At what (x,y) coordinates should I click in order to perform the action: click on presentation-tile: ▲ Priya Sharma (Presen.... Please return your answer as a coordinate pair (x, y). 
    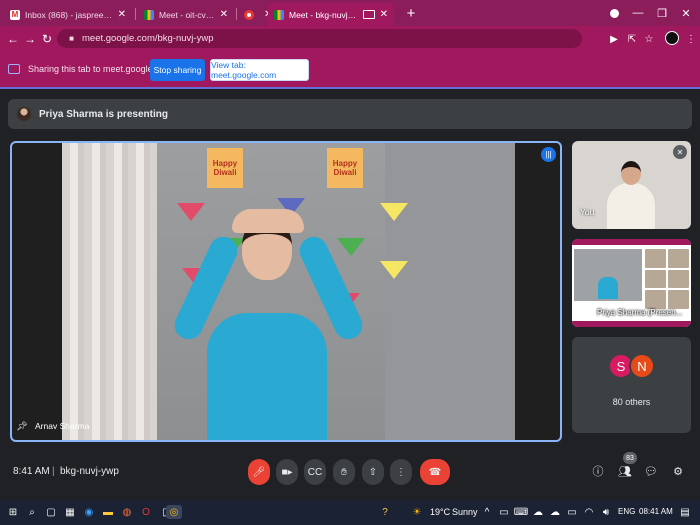
    Looking at the image, I should click on (631, 283).